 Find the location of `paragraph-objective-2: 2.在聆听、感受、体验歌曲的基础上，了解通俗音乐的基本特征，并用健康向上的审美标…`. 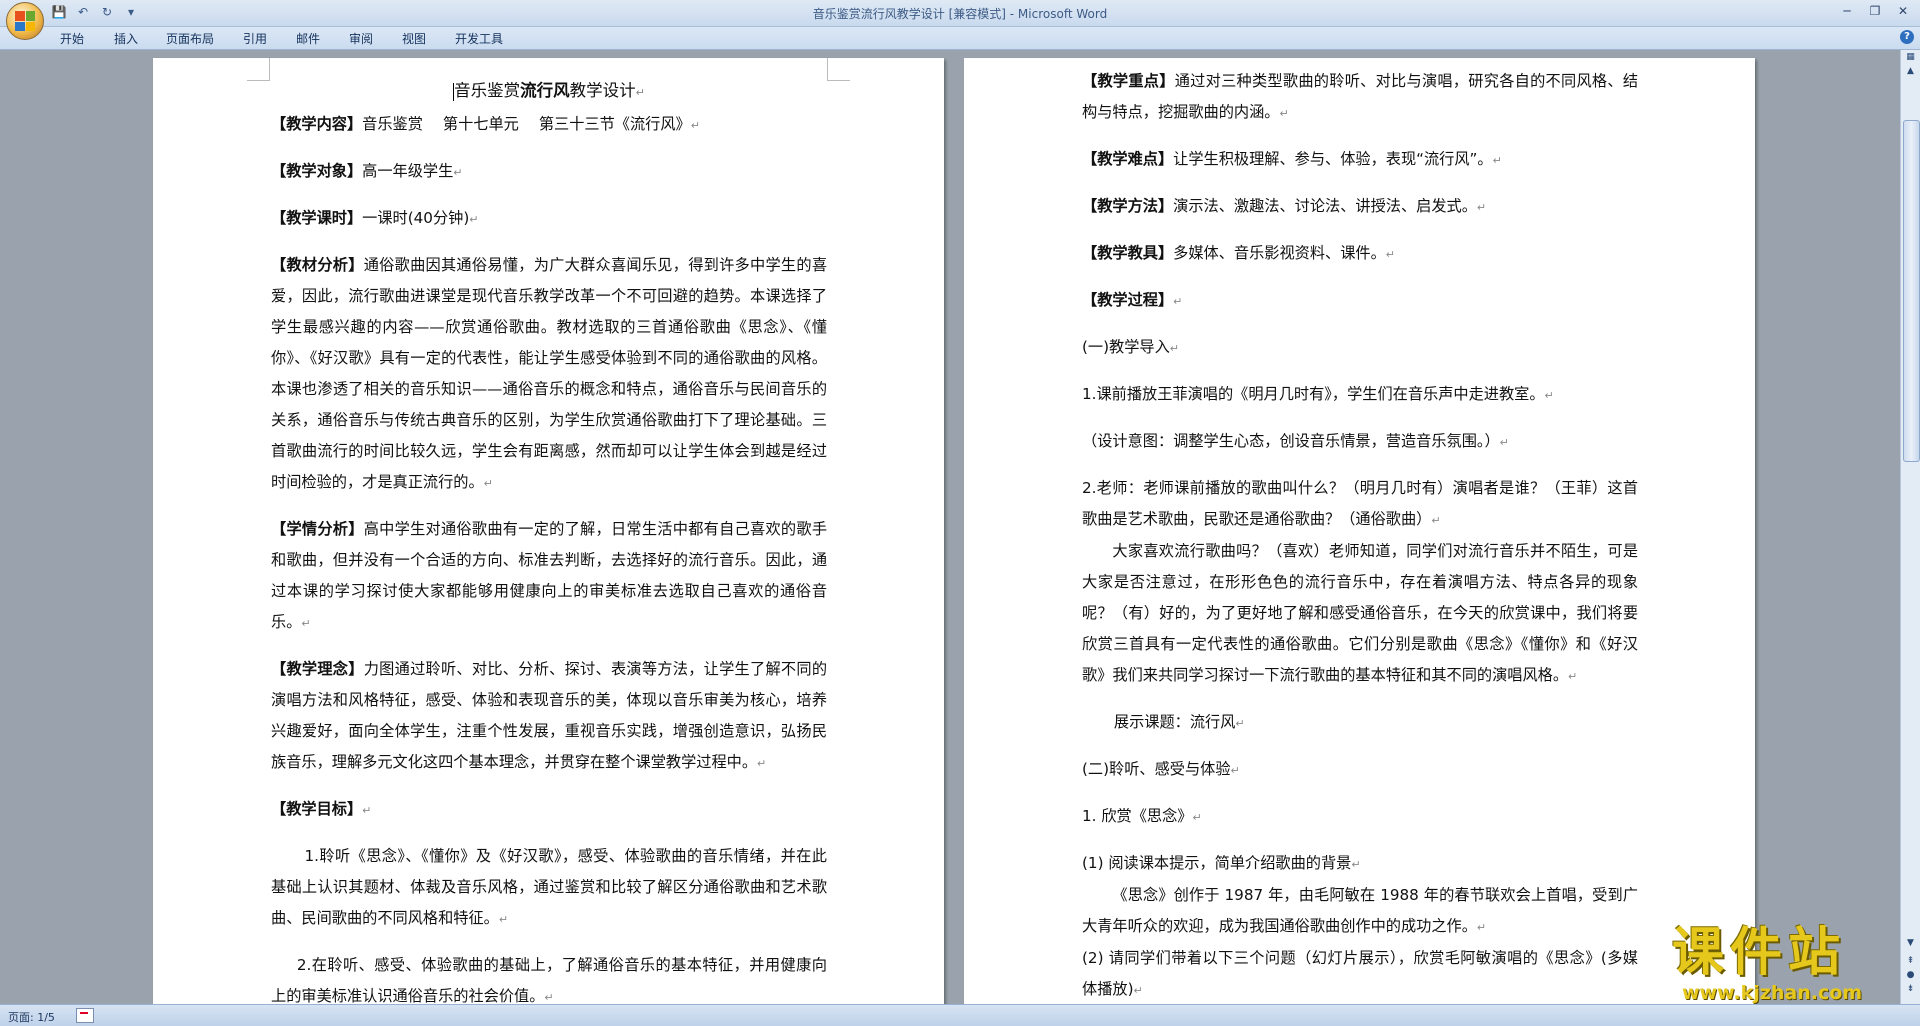

paragraph-objective-2: 2.在聆听、感受、体验歌曲的基础上，了解通俗音乐的基本特征，并用健康向上的审美标… is located at coordinates (549, 980).